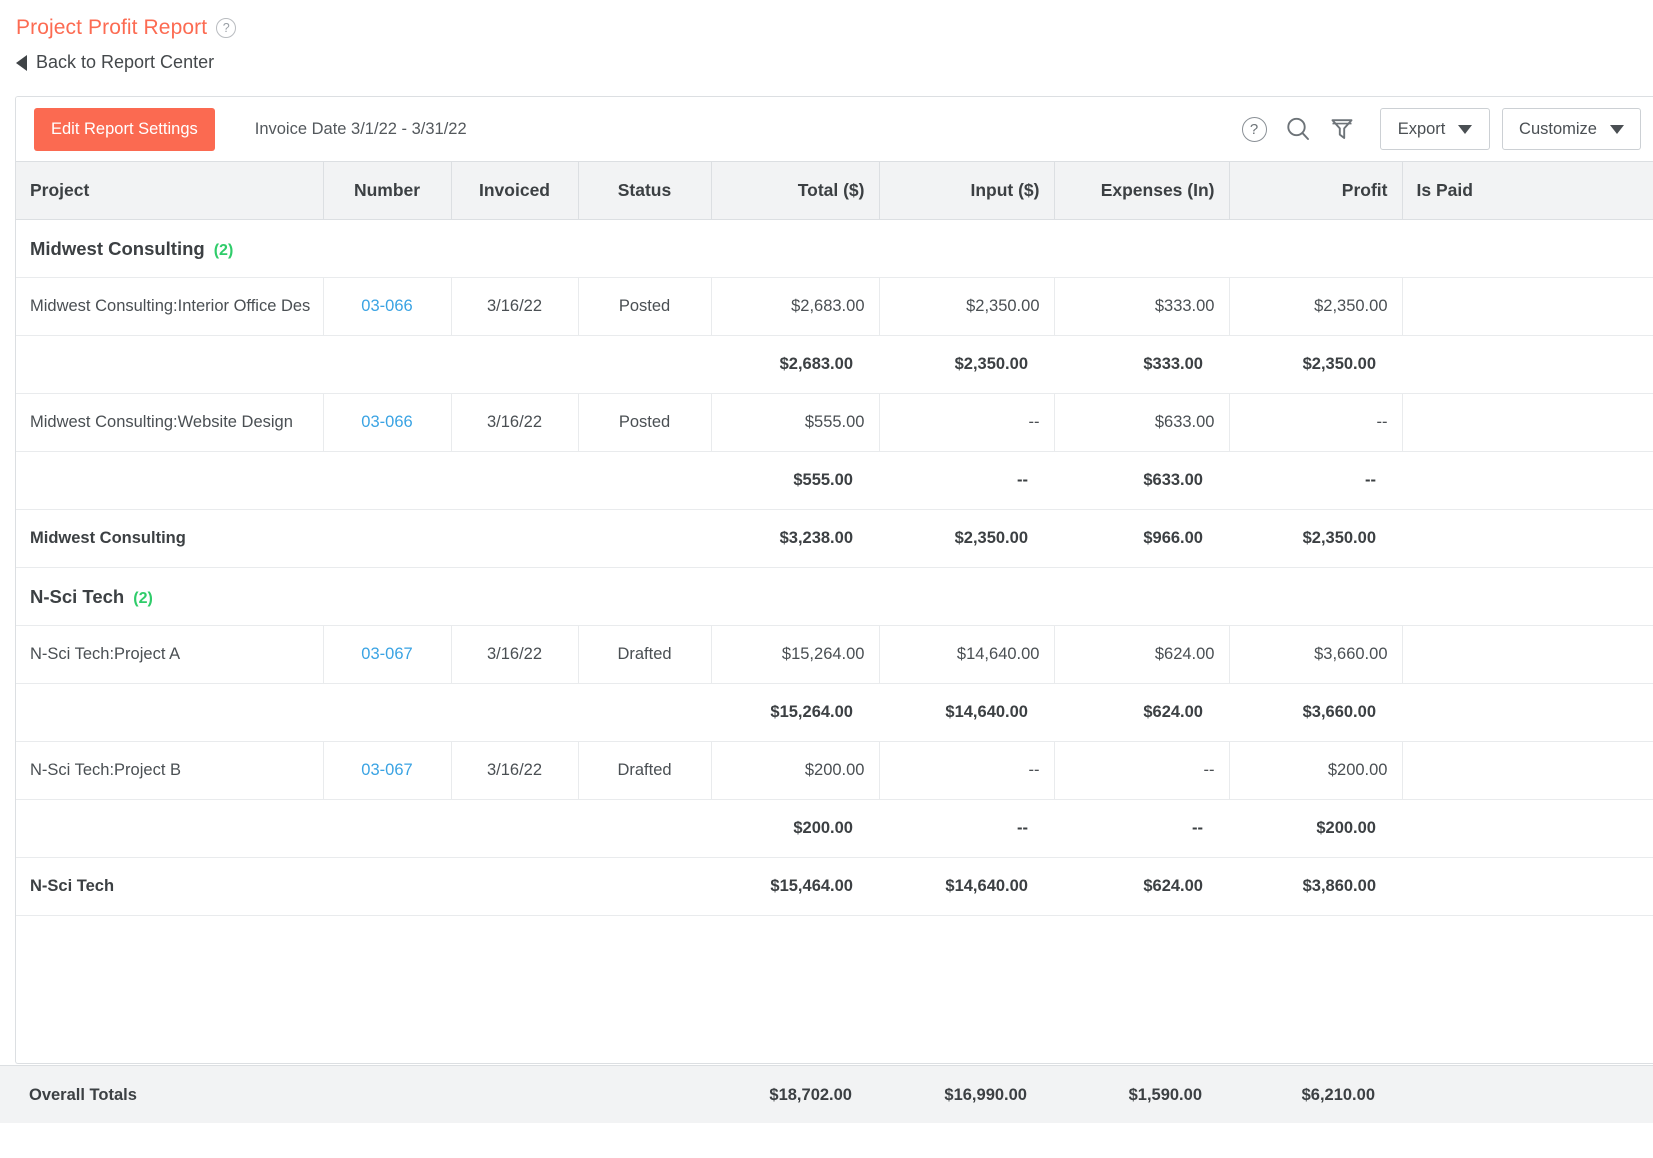 The image size is (1653, 1158). I want to click on export-label: Export, so click(1421, 128).